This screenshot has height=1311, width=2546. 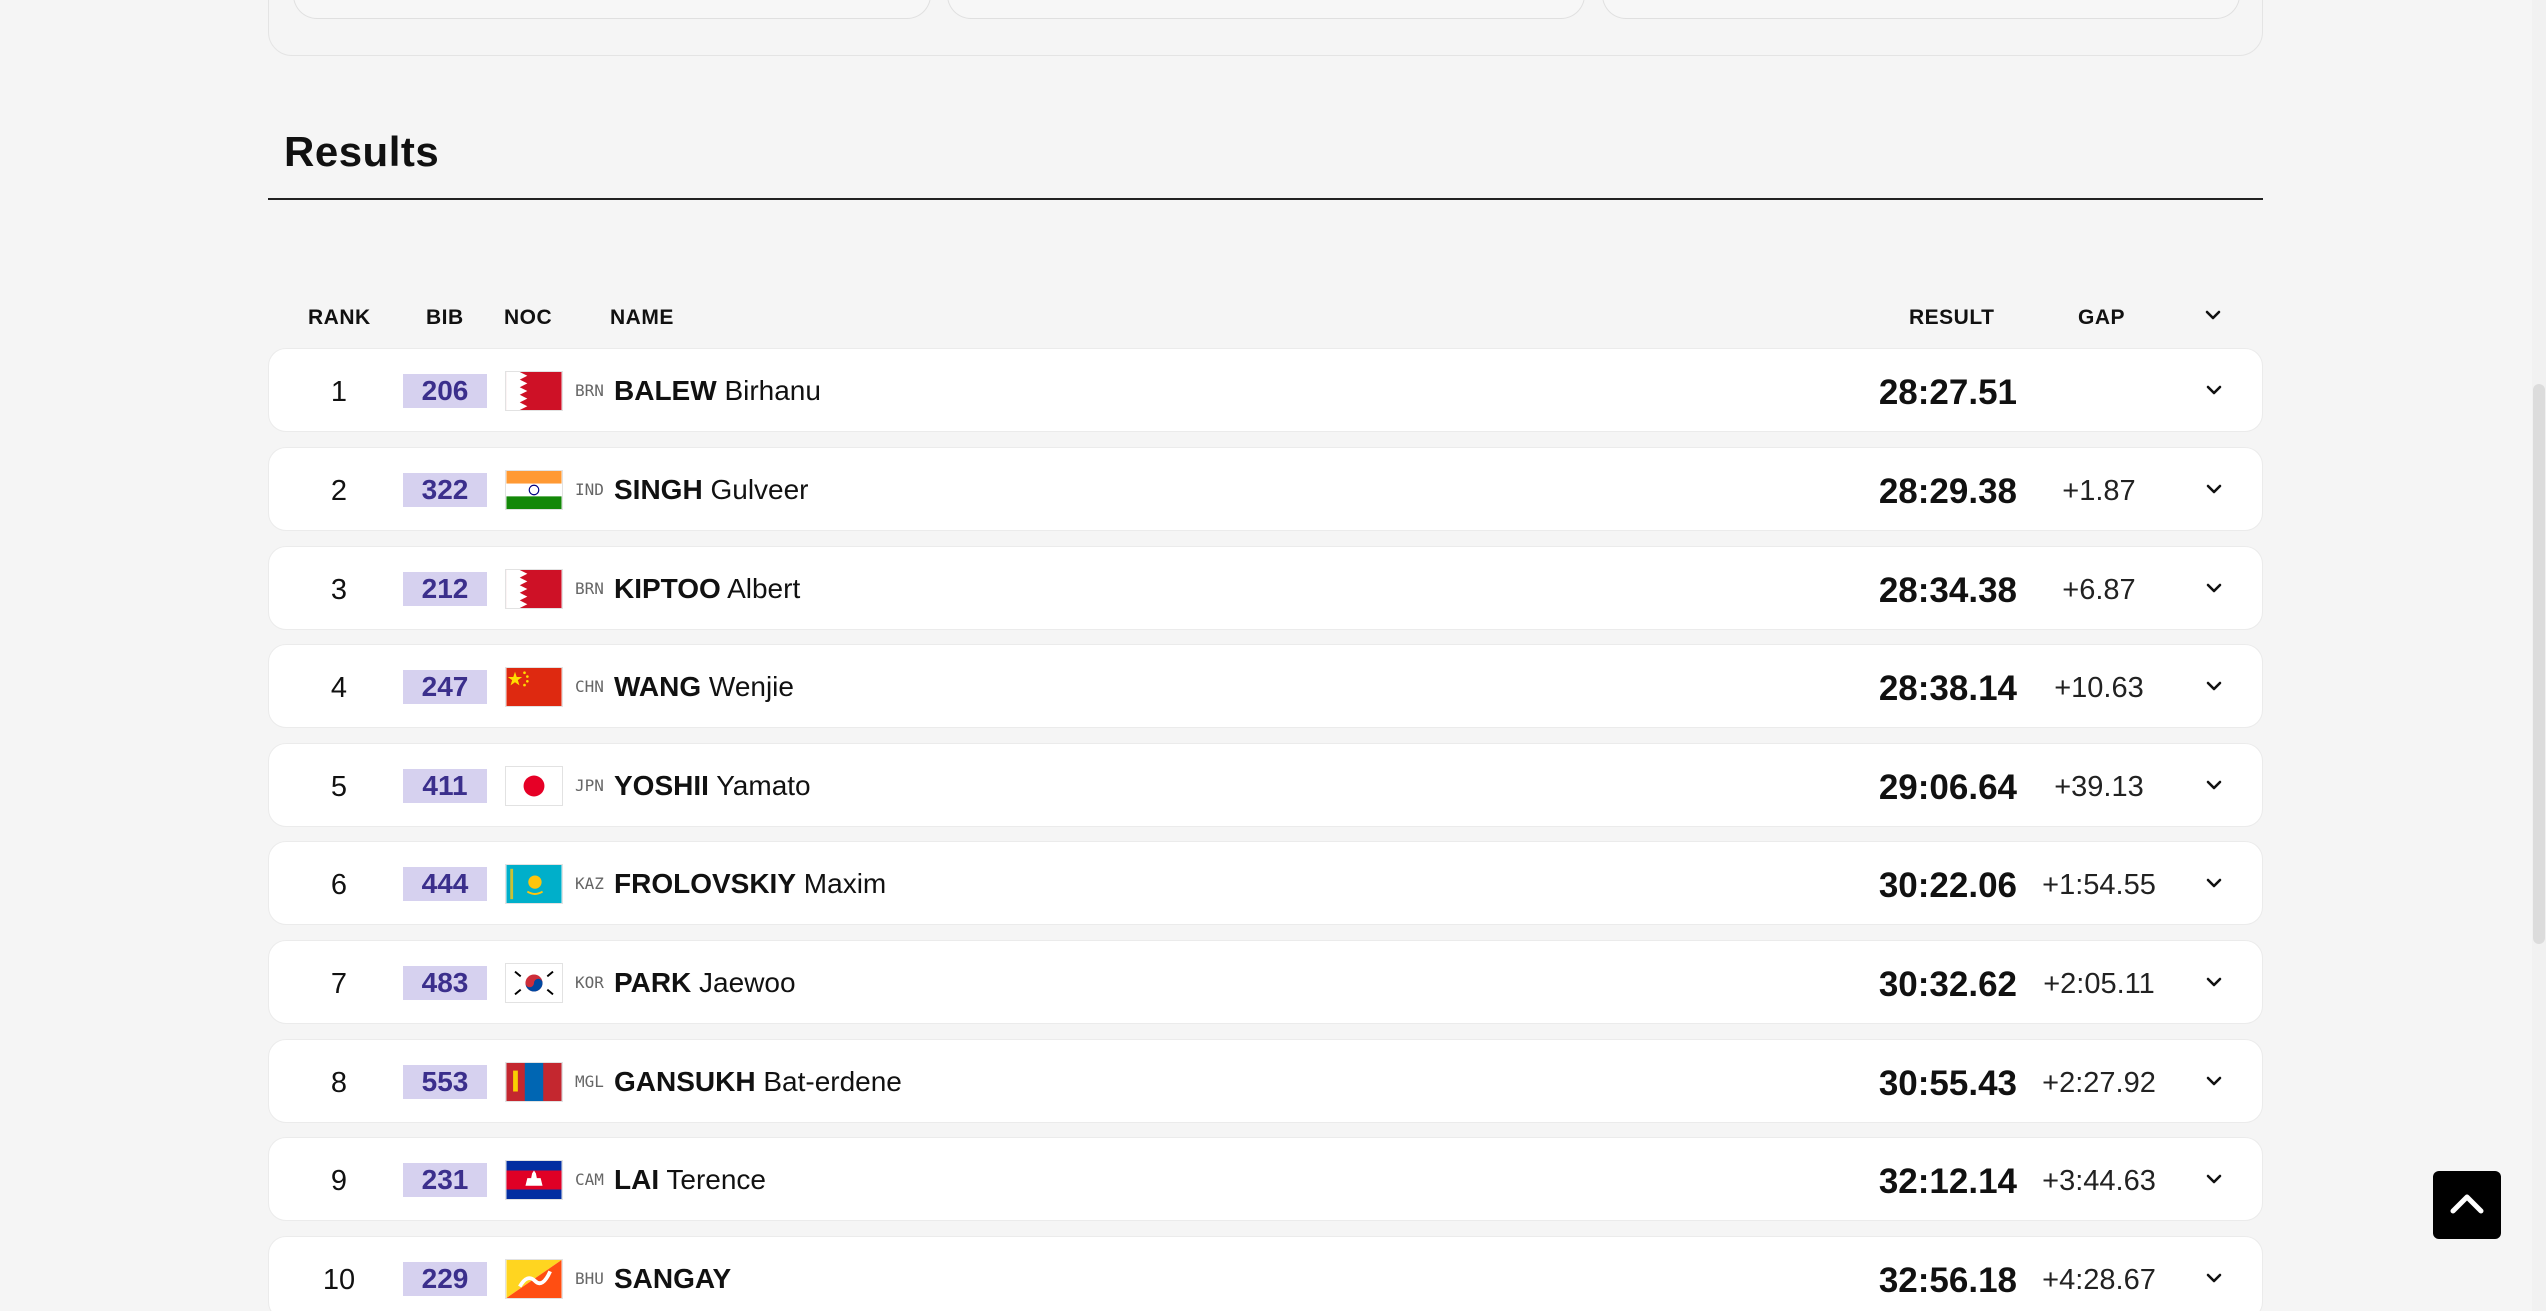 What do you see at coordinates (1265, 1179) in the screenshot?
I see `table-row: 9 231 CAM LAI Terence 32:12.14 +3:44.63` at bounding box center [1265, 1179].